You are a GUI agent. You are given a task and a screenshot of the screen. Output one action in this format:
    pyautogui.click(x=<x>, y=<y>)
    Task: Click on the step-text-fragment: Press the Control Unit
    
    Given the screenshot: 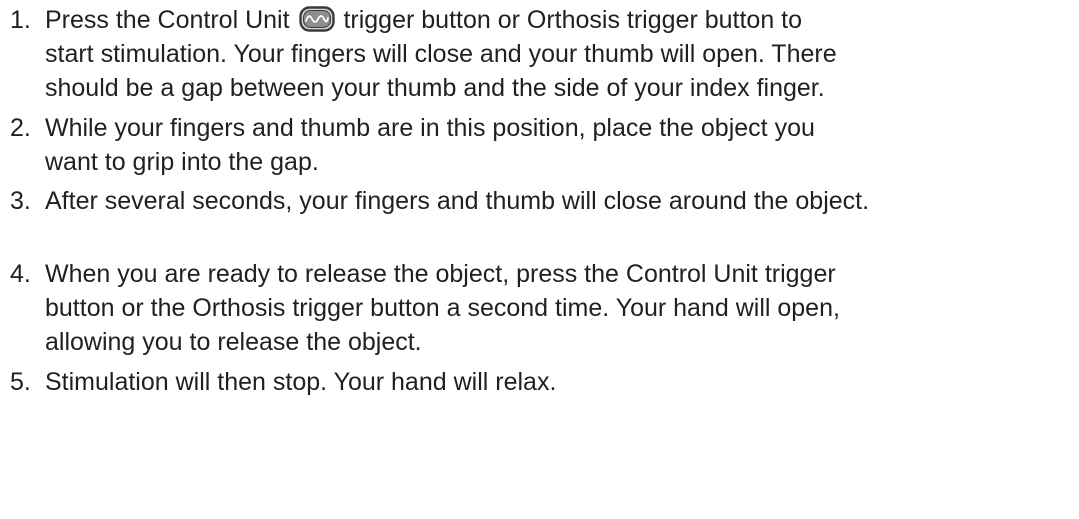 What is the action you would take?
    pyautogui.click(x=167, y=20)
    